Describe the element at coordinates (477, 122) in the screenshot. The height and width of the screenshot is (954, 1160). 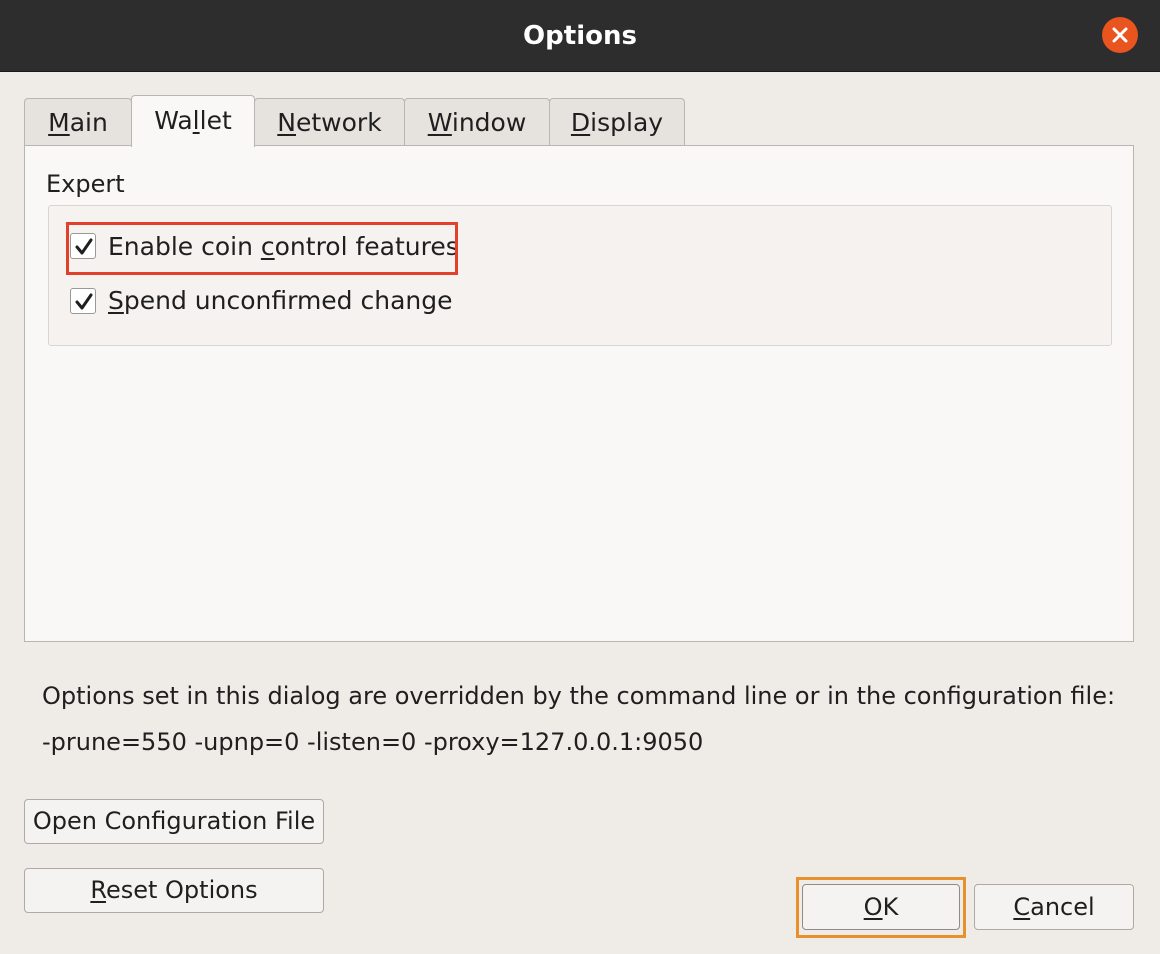
I see `tab-window: Window` at that location.